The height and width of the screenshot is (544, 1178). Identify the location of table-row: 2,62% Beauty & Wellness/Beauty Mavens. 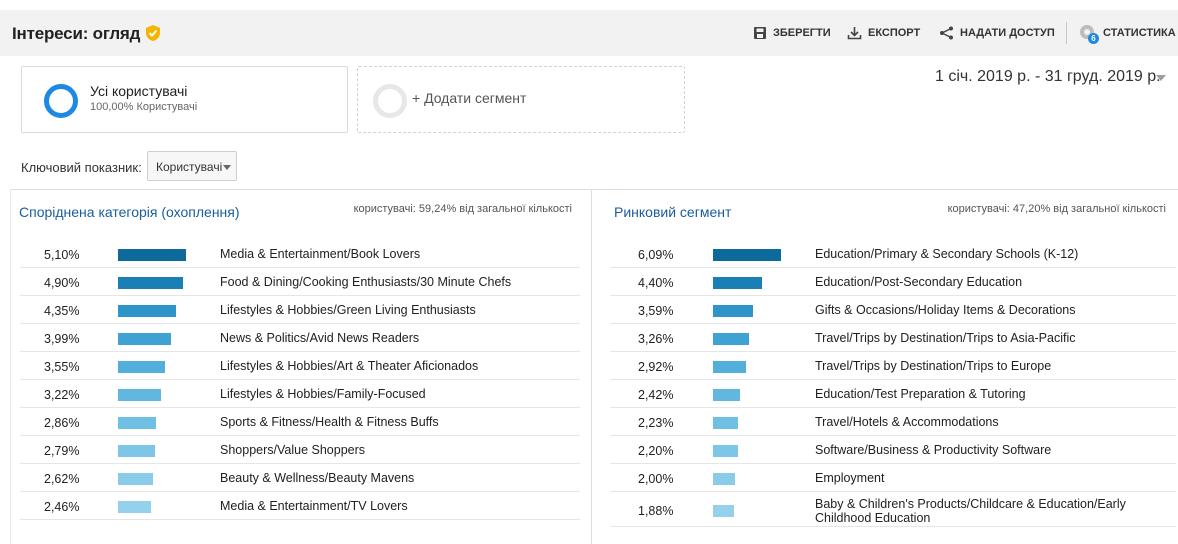
(300, 478).